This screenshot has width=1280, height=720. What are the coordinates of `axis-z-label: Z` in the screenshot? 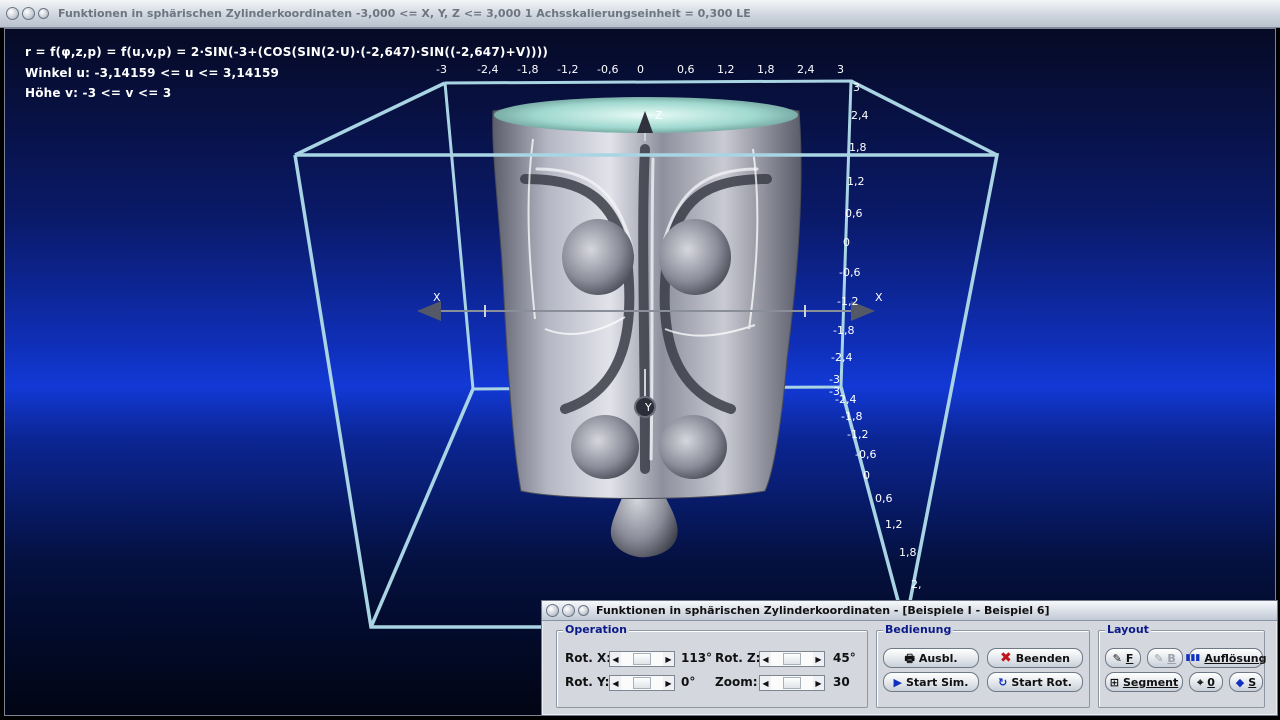 It's located at (659, 115).